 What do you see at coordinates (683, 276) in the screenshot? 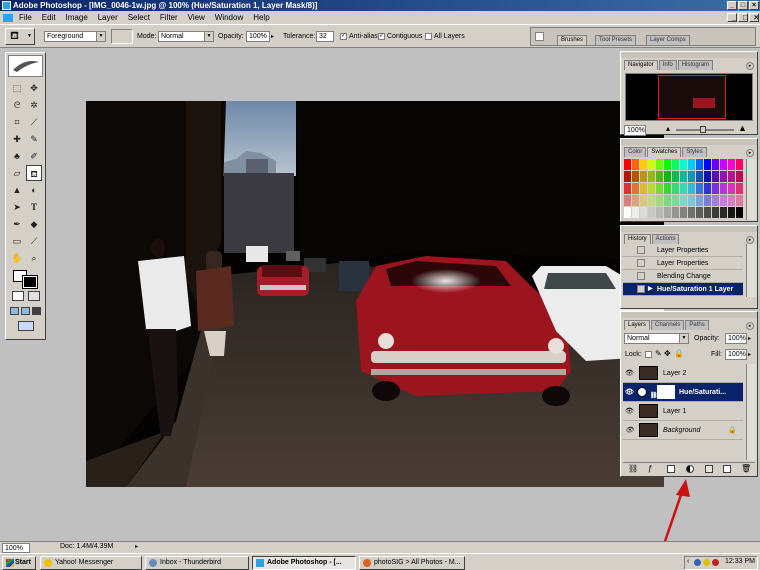
I see `history-item: Blending Change` at bounding box center [683, 276].